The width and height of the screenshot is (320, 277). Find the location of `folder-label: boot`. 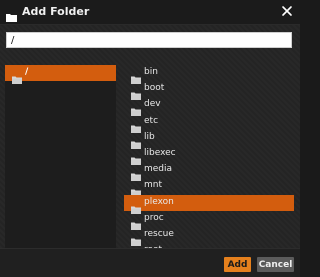

folder-label: boot is located at coordinates (154, 88).